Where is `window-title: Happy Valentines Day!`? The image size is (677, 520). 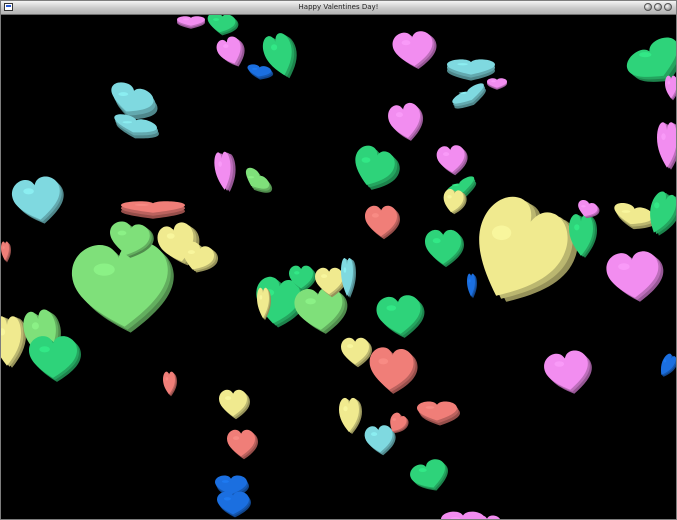
window-title: Happy Valentines Day! is located at coordinates (338, 7).